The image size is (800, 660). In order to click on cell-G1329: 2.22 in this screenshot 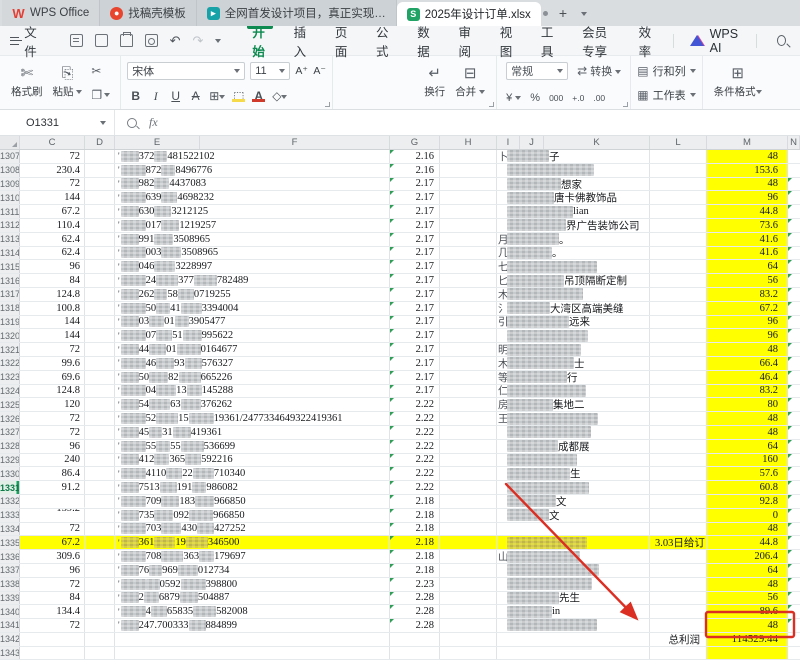, I will do `click(415, 460)`.